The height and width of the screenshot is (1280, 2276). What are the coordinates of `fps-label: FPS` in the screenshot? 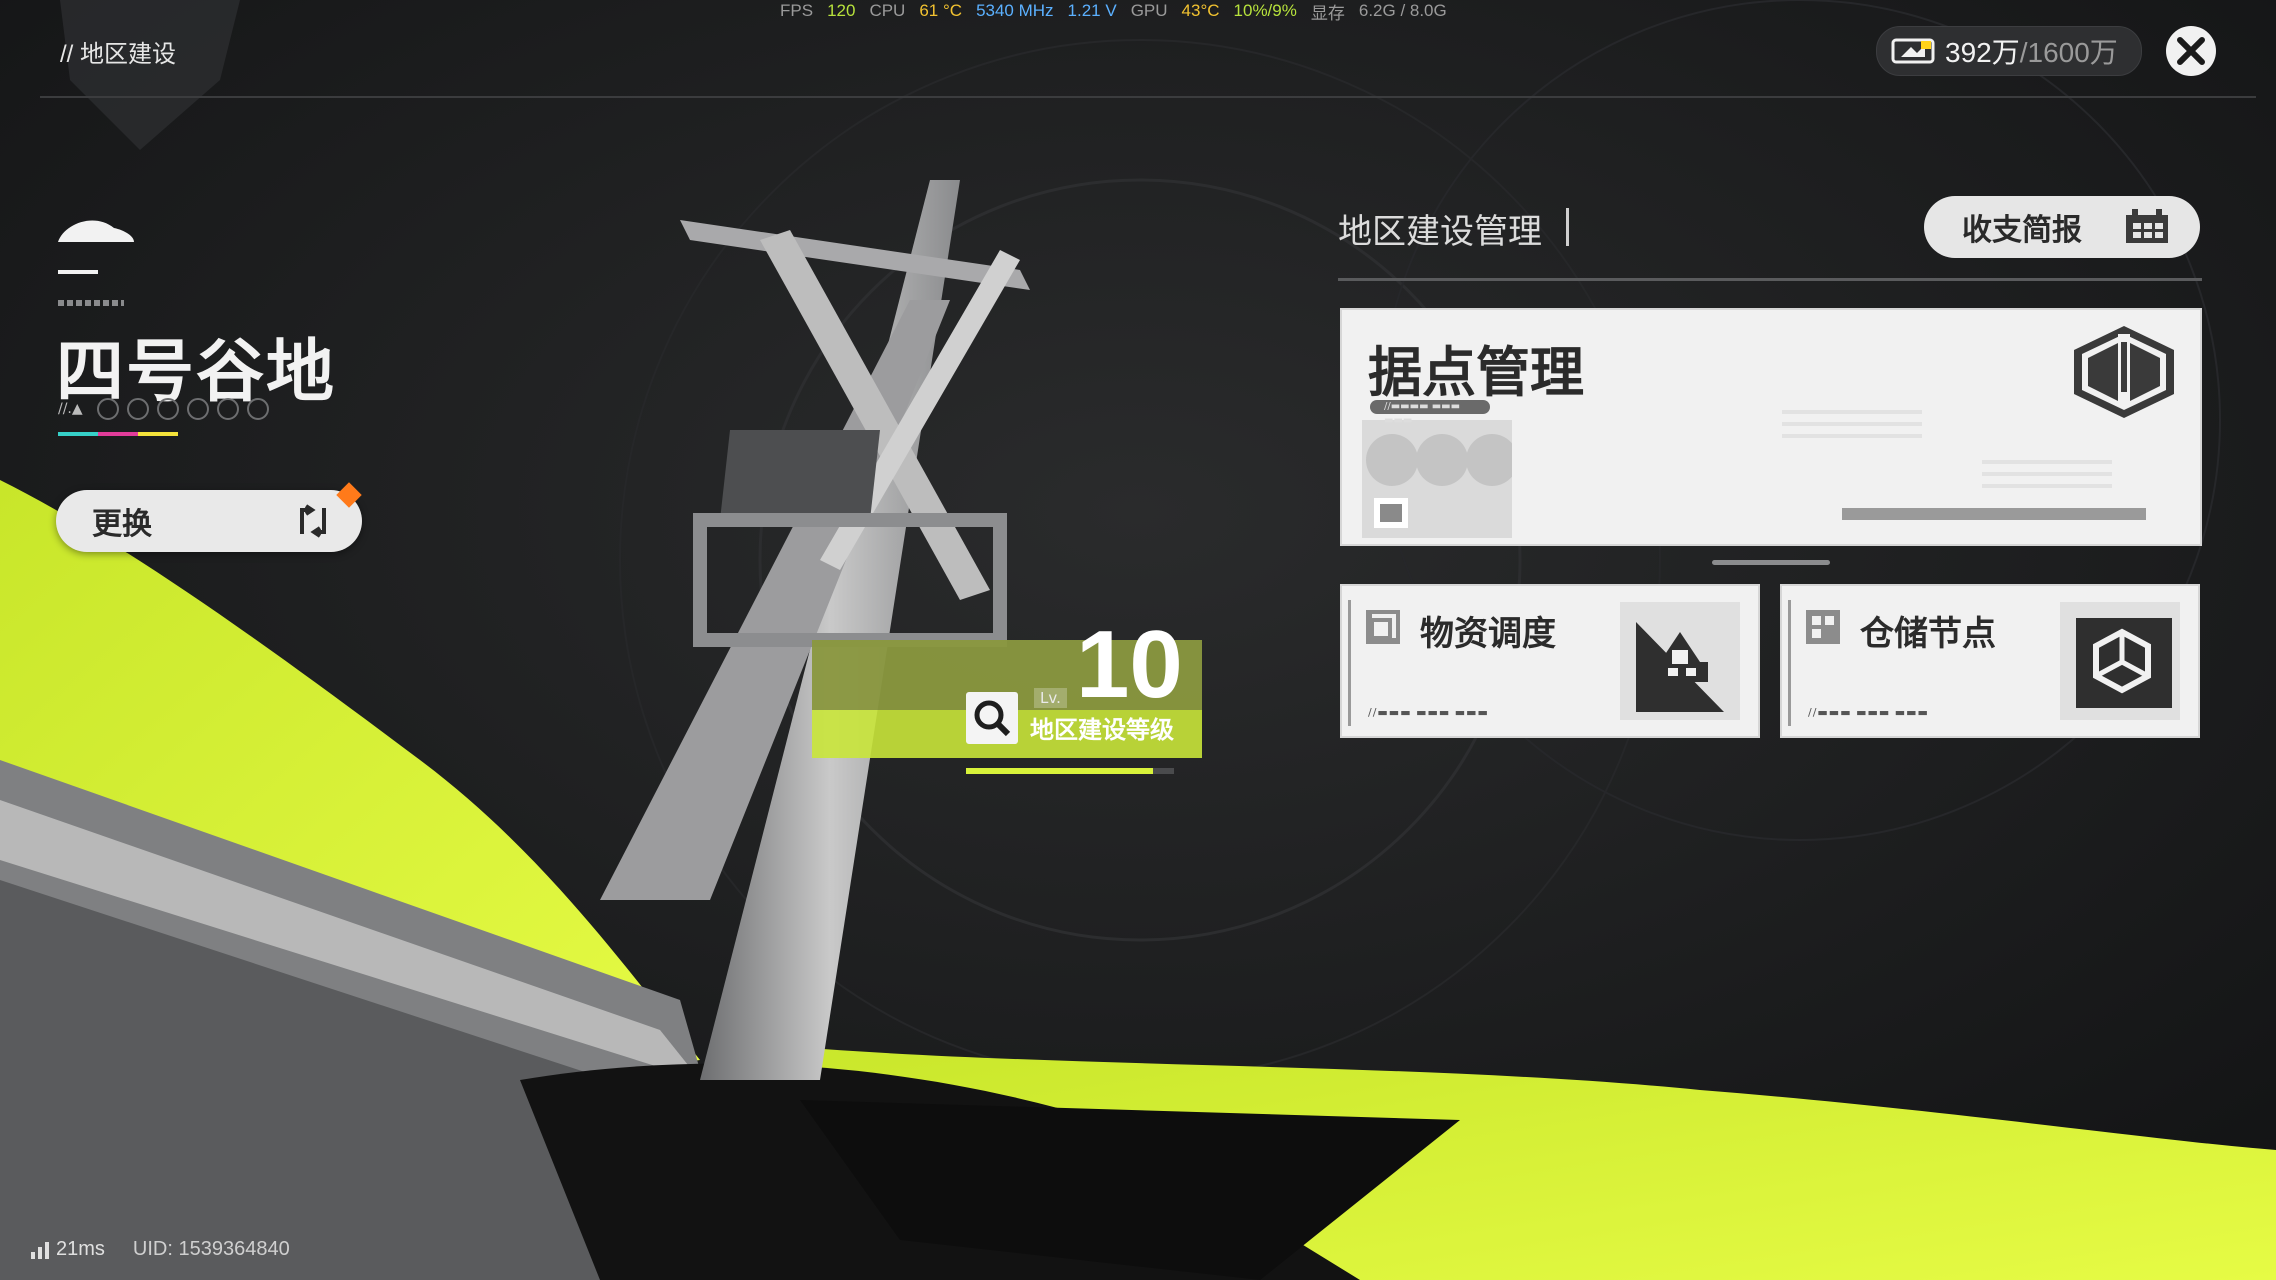 It's located at (797, 10).